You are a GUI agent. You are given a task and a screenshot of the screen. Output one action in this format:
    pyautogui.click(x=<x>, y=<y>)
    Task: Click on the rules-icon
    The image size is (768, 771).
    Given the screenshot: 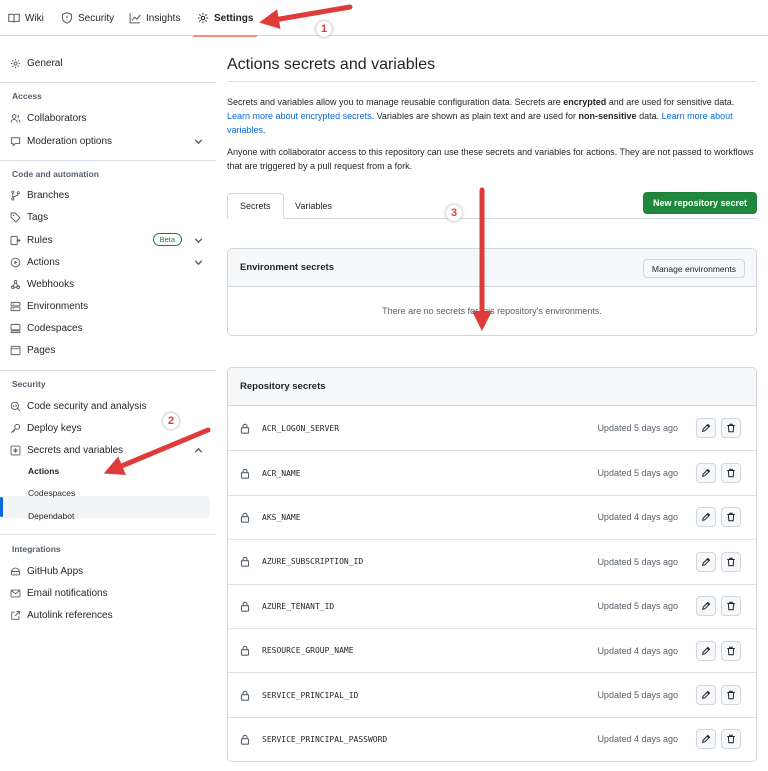 What is the action you would take?
    pyautogui.click(x=15, y=240)
    